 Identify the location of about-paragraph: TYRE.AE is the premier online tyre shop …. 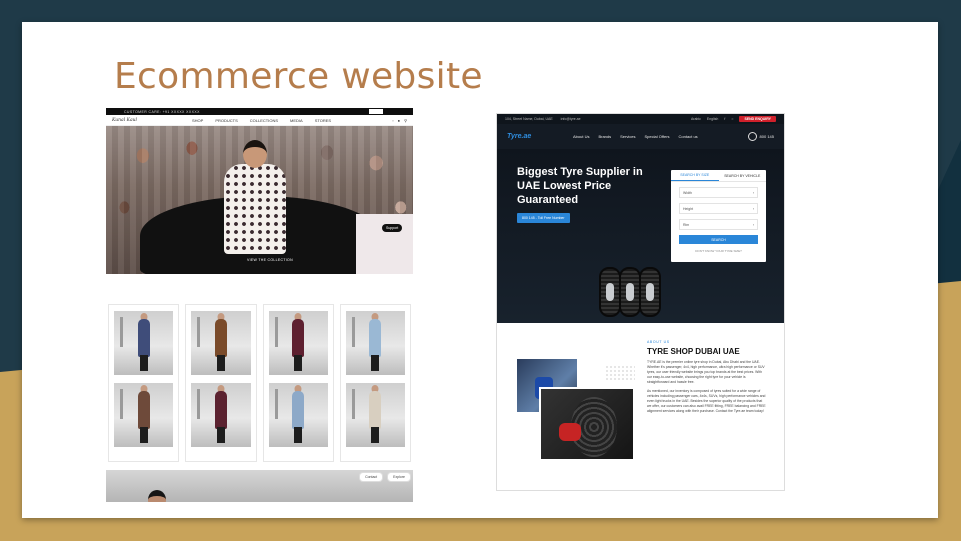
(706, 372).